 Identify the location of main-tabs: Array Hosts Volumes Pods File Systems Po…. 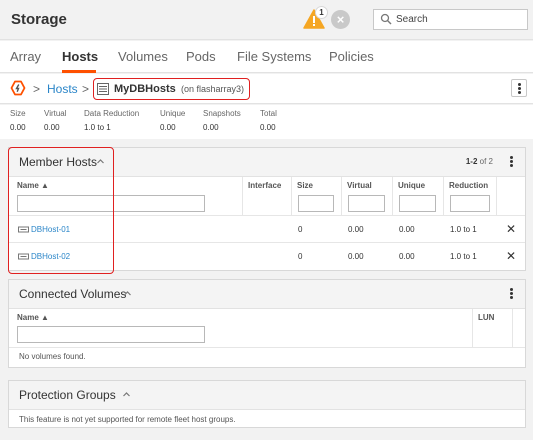
(266, 57).